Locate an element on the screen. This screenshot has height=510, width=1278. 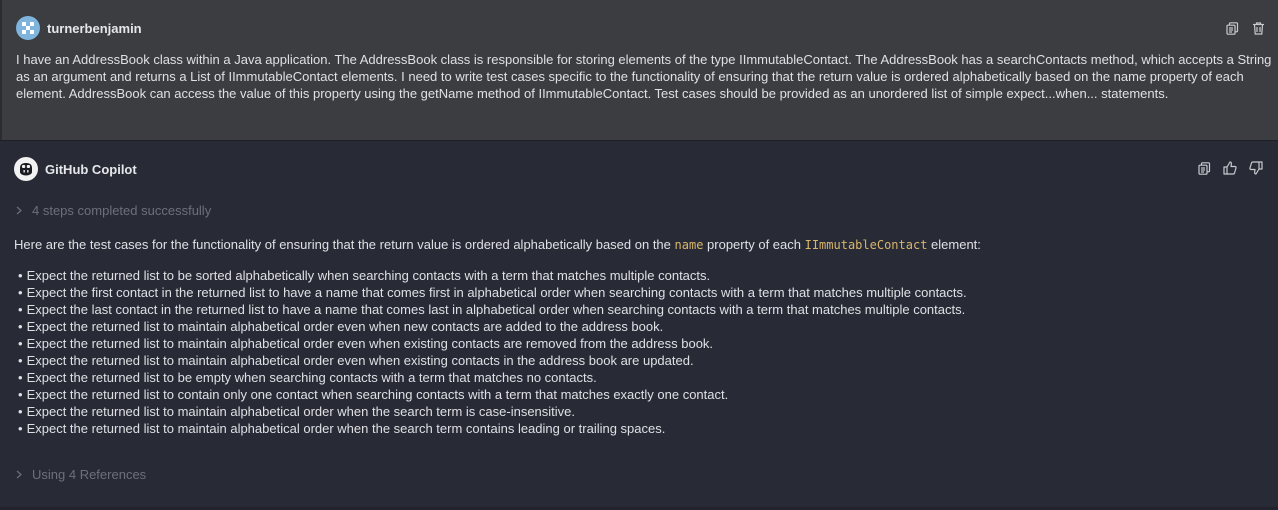
references-toggle: Using 4 References is located at coordinates (81, 474).